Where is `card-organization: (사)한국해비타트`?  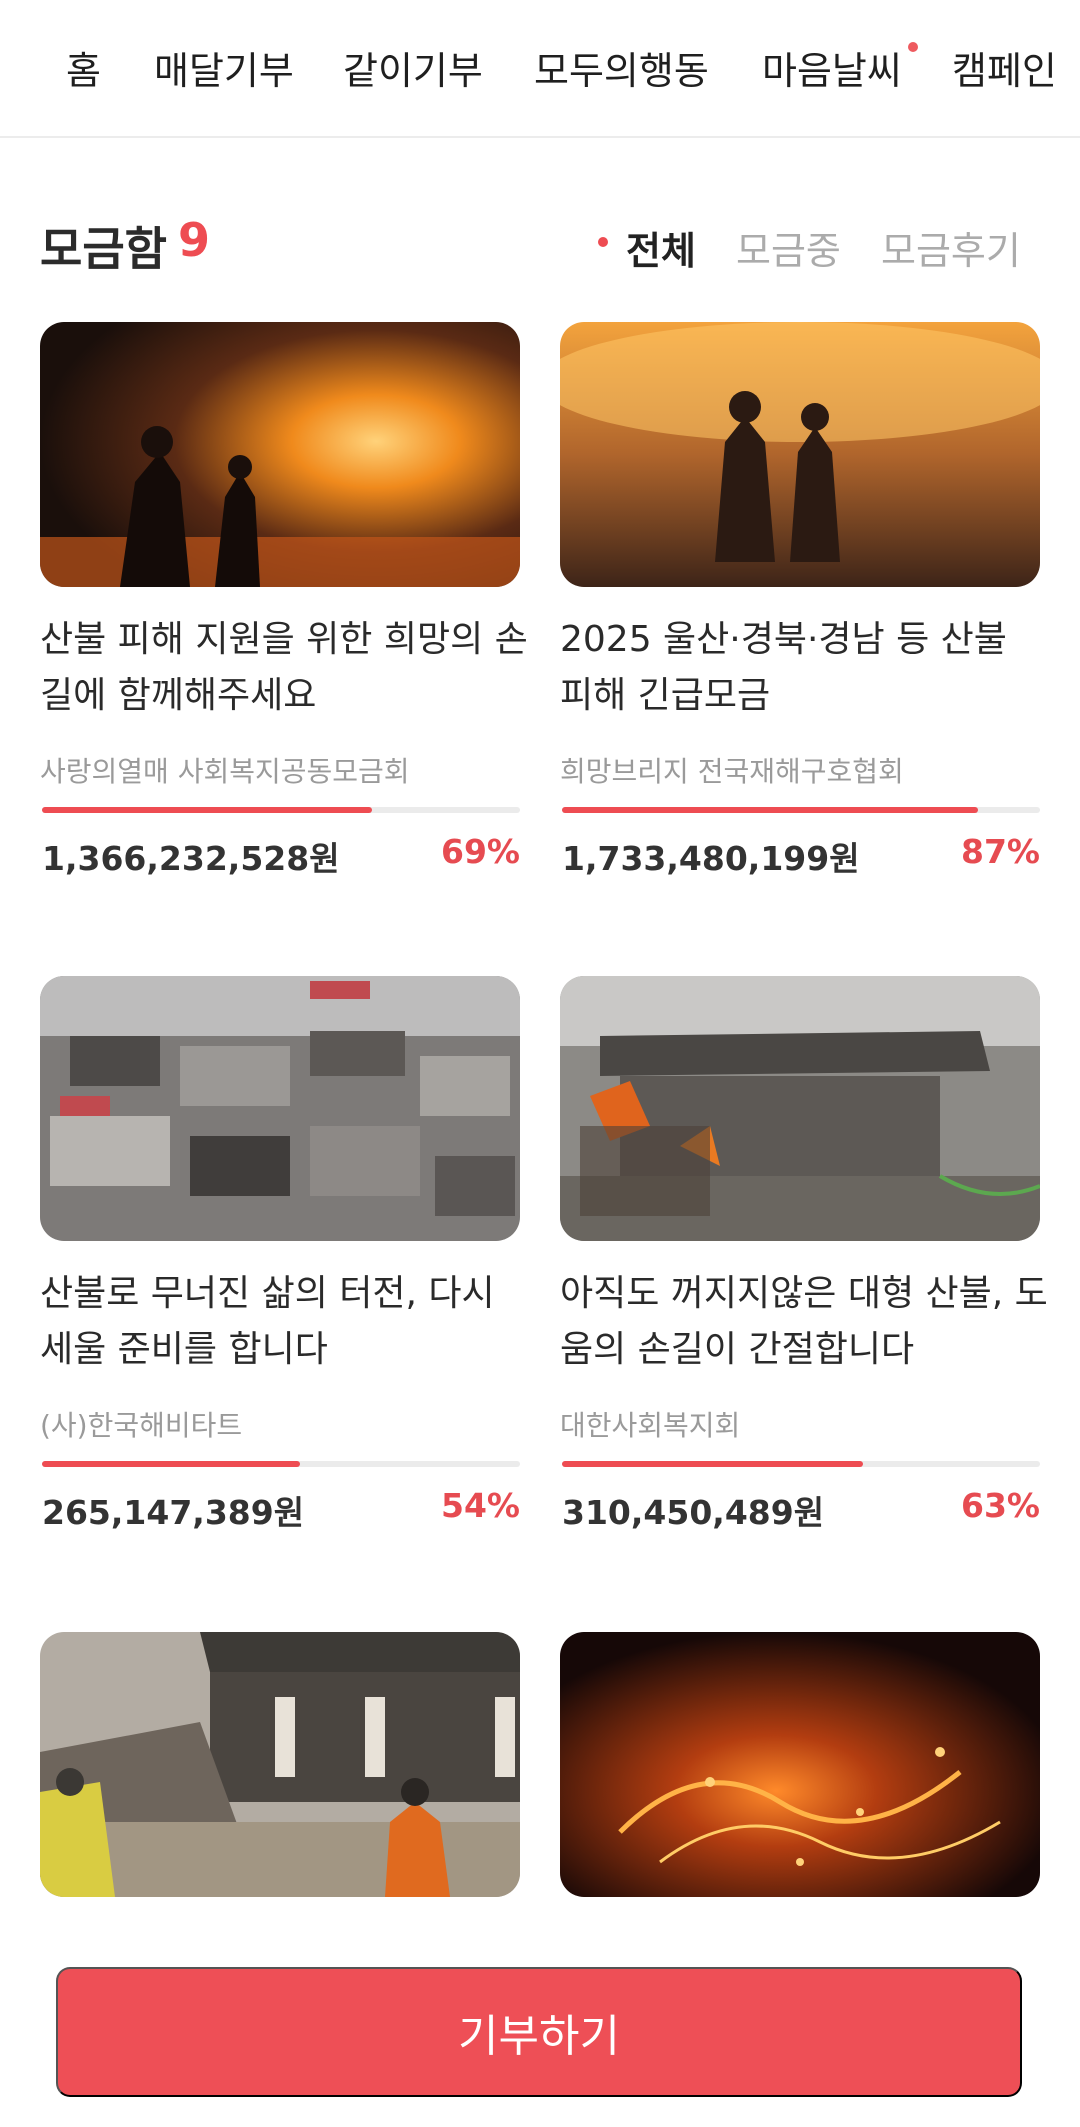 card-organization: (사)한국해비타트 is located at coordinates (141, 1425).